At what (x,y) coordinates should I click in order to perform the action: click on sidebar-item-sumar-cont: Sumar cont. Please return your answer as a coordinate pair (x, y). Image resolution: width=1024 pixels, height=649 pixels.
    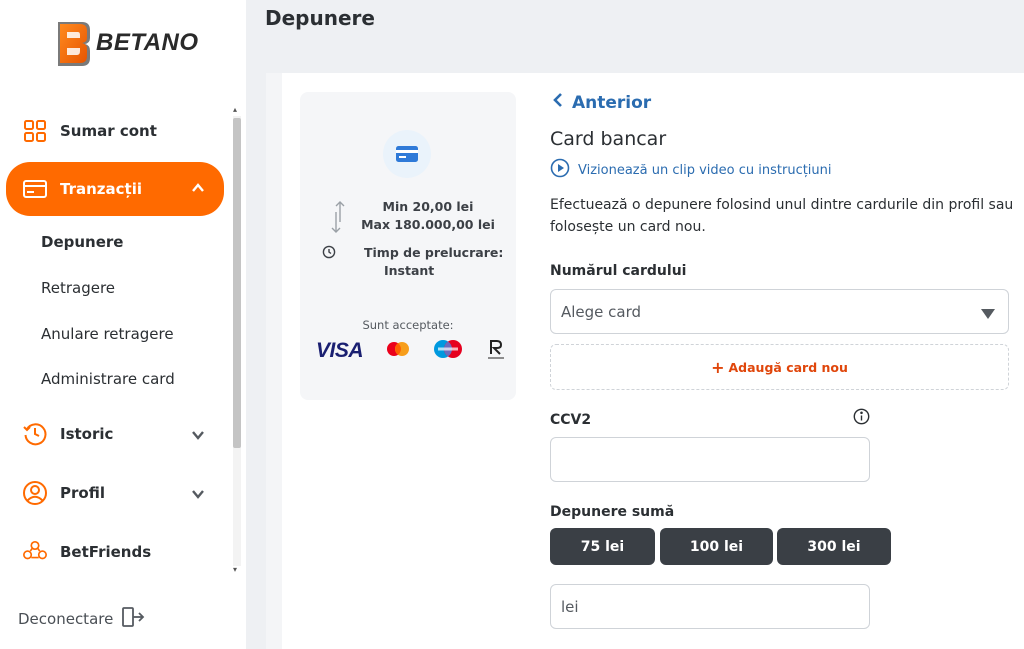
    Looking at the image, I should click on (115, 131).